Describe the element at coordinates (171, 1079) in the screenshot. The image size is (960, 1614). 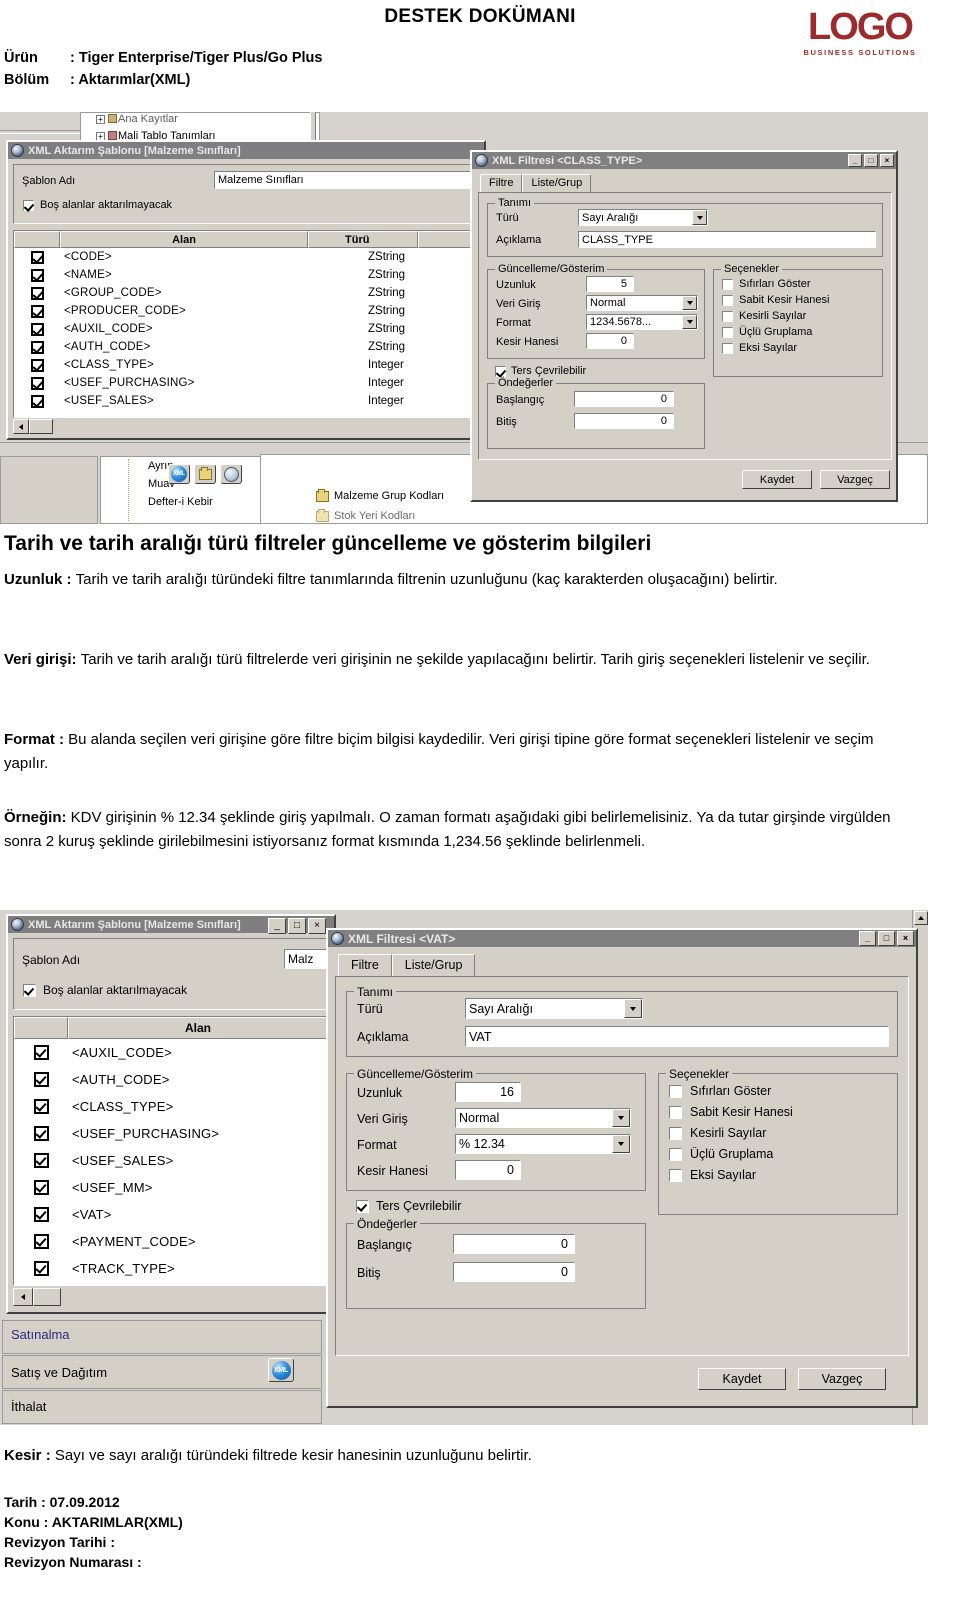
I see `table-row: <AUTH_CODE>` at that location.